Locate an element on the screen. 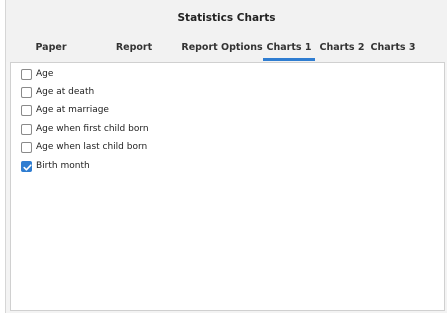  checkbox-birth-month: Birth month is located at coordinates (55, 166).